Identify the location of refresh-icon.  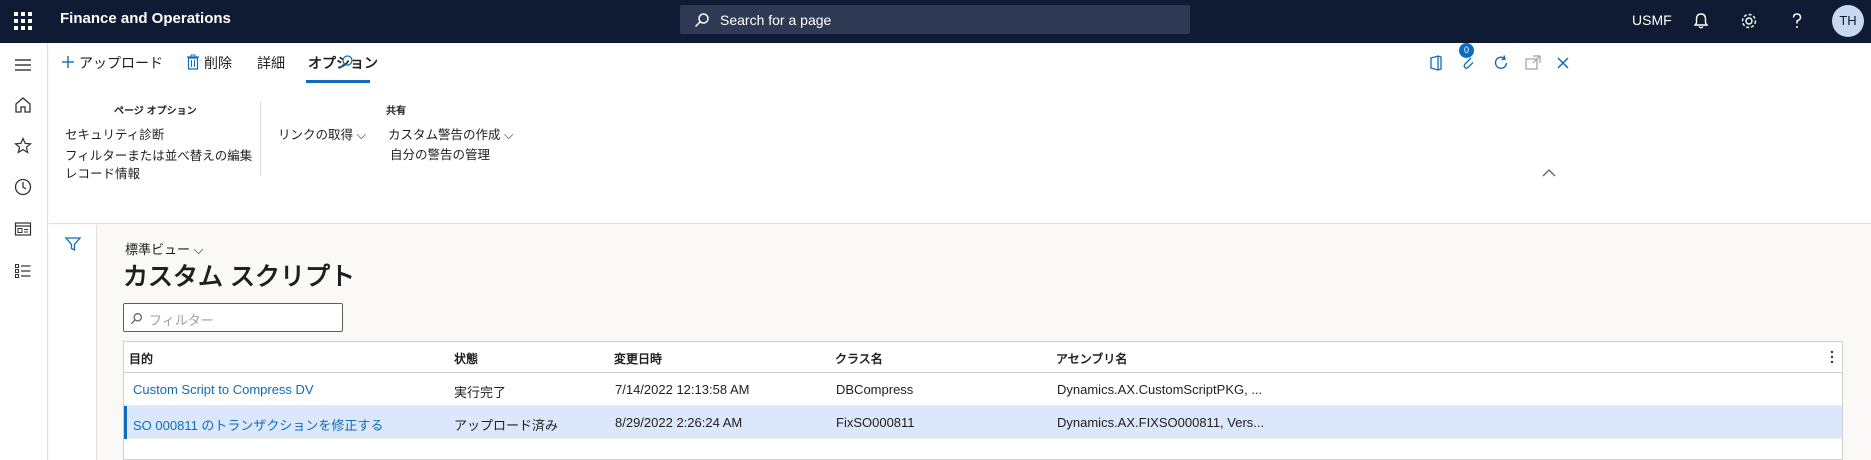
(1501, 63).